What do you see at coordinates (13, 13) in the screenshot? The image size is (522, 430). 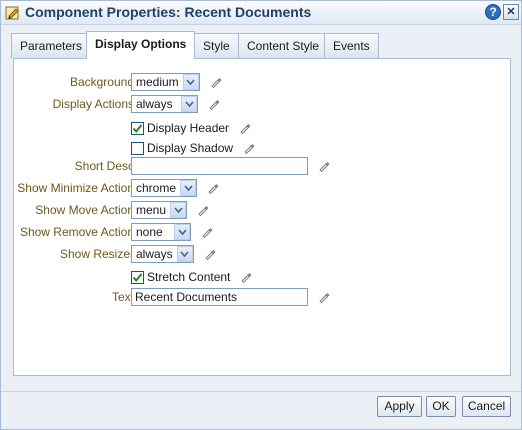 I see `properties-icon` at bounding box center [13, 13].